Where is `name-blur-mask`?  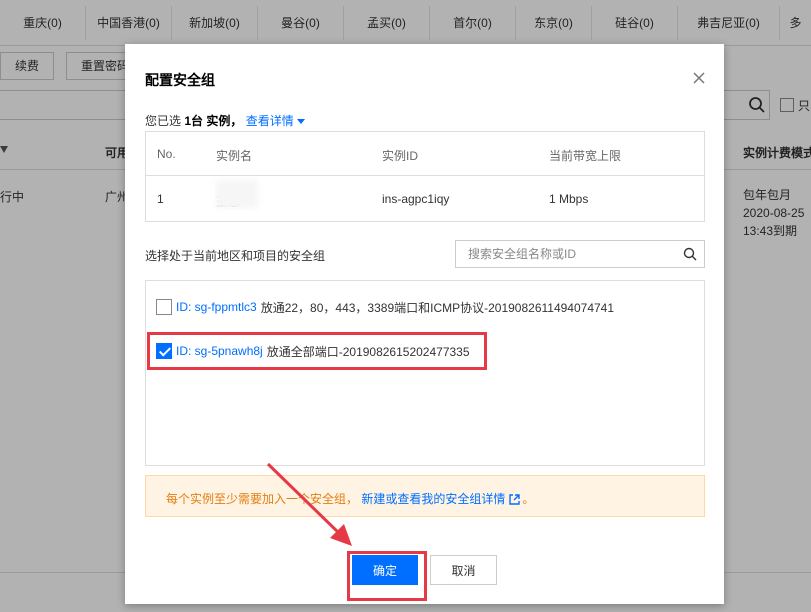 name-blur-mask is located at coordinates (237, 194).